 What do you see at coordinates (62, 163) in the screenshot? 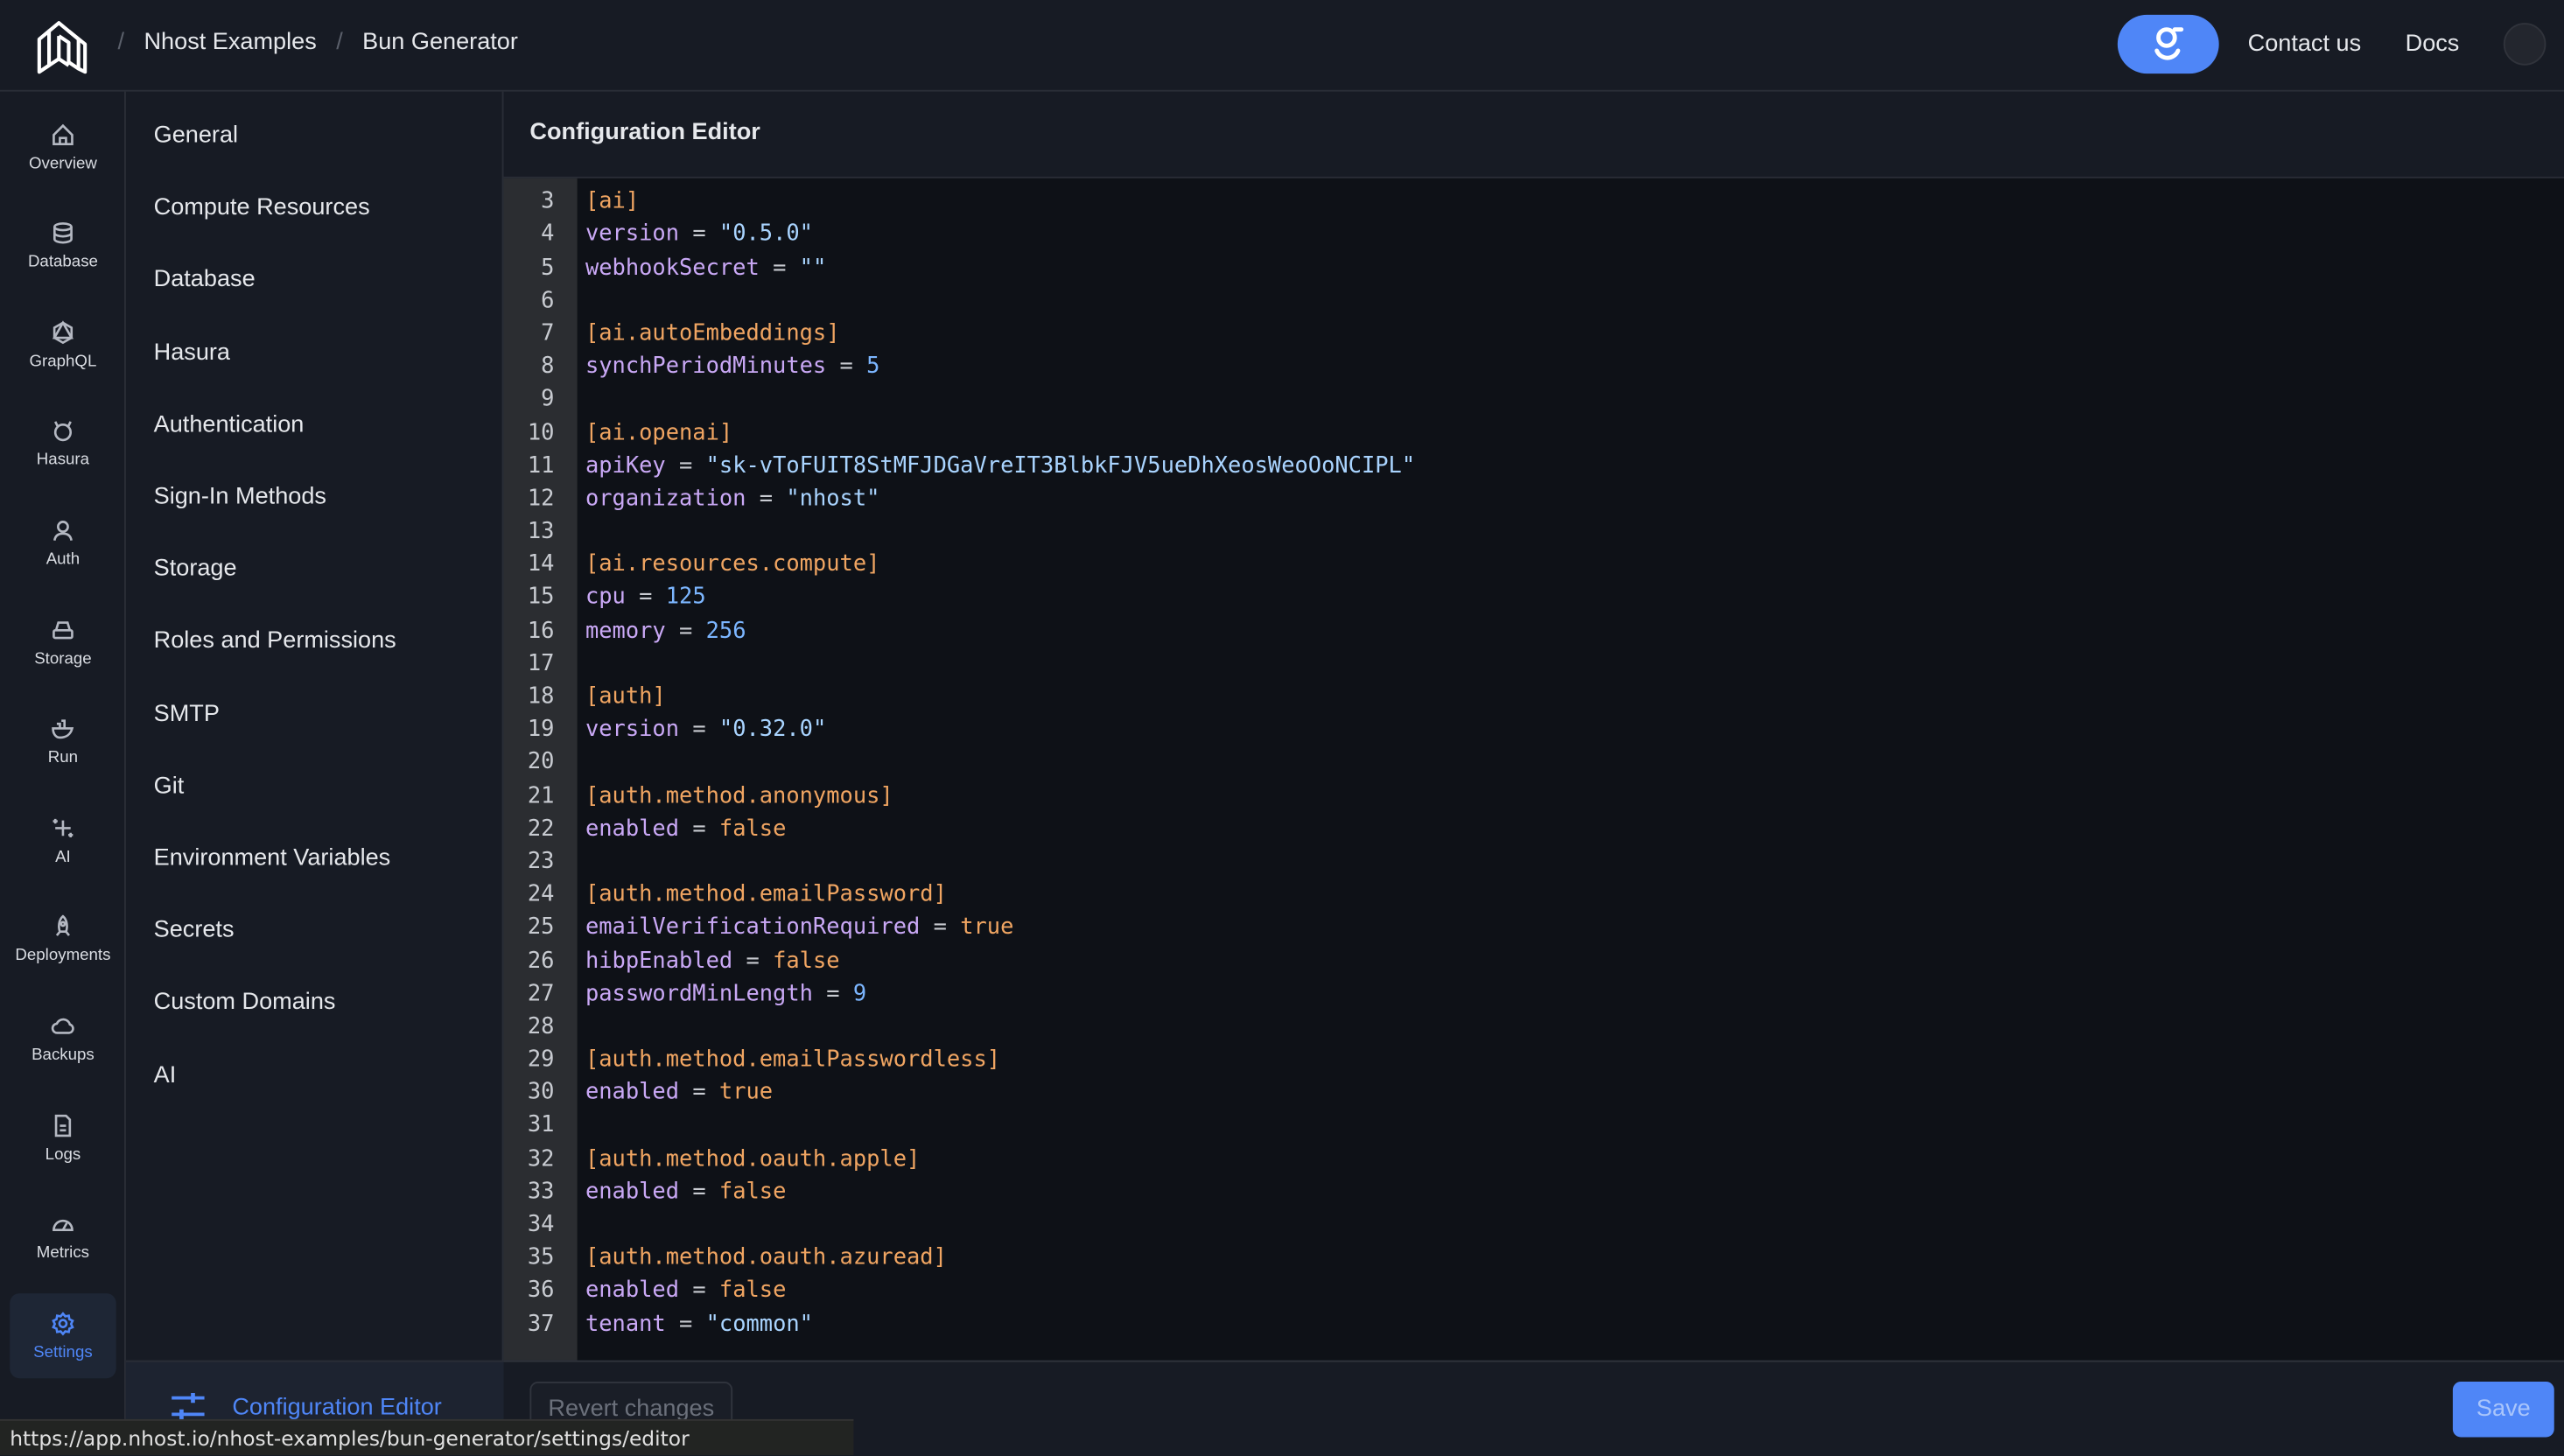
I see `sidebar-item-label: Overview` at bounding box center [62, 163].